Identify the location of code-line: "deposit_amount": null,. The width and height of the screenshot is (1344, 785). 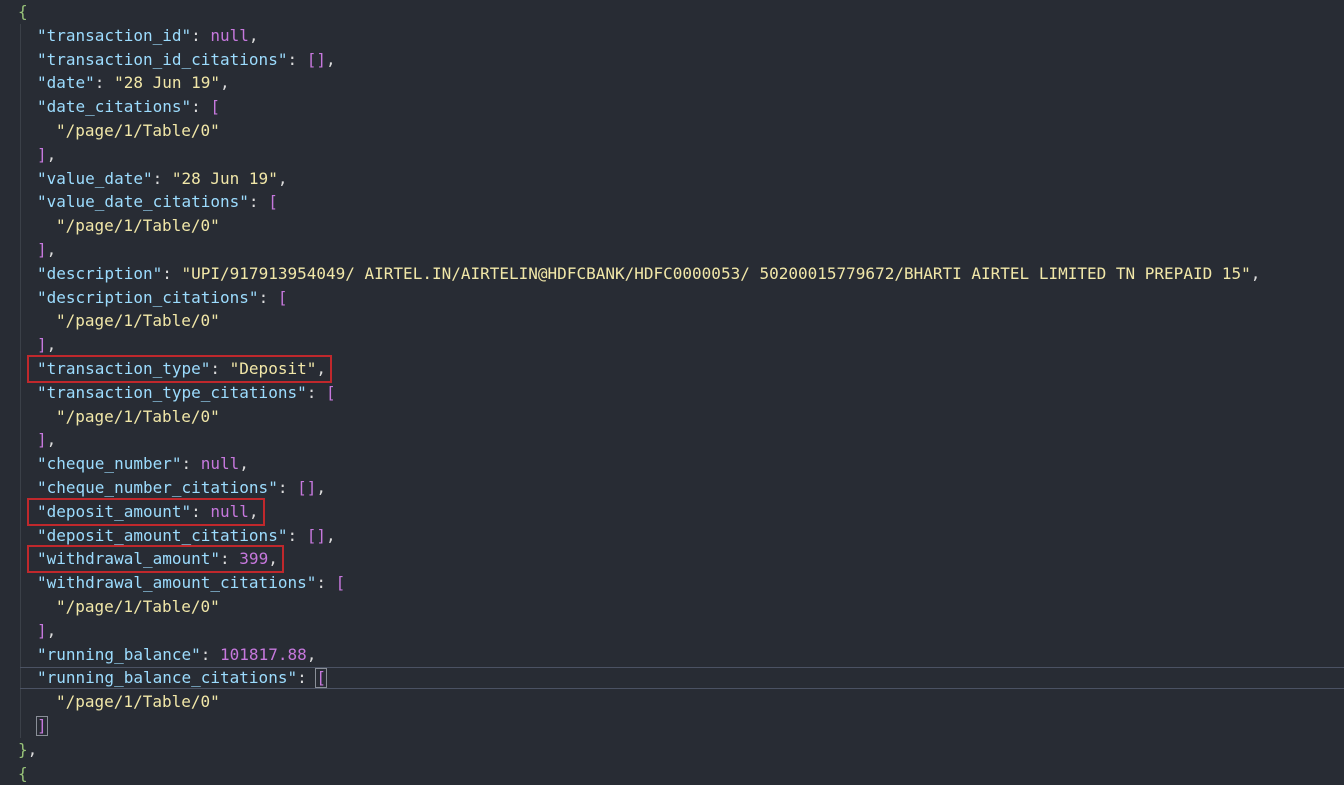
(672, 512).